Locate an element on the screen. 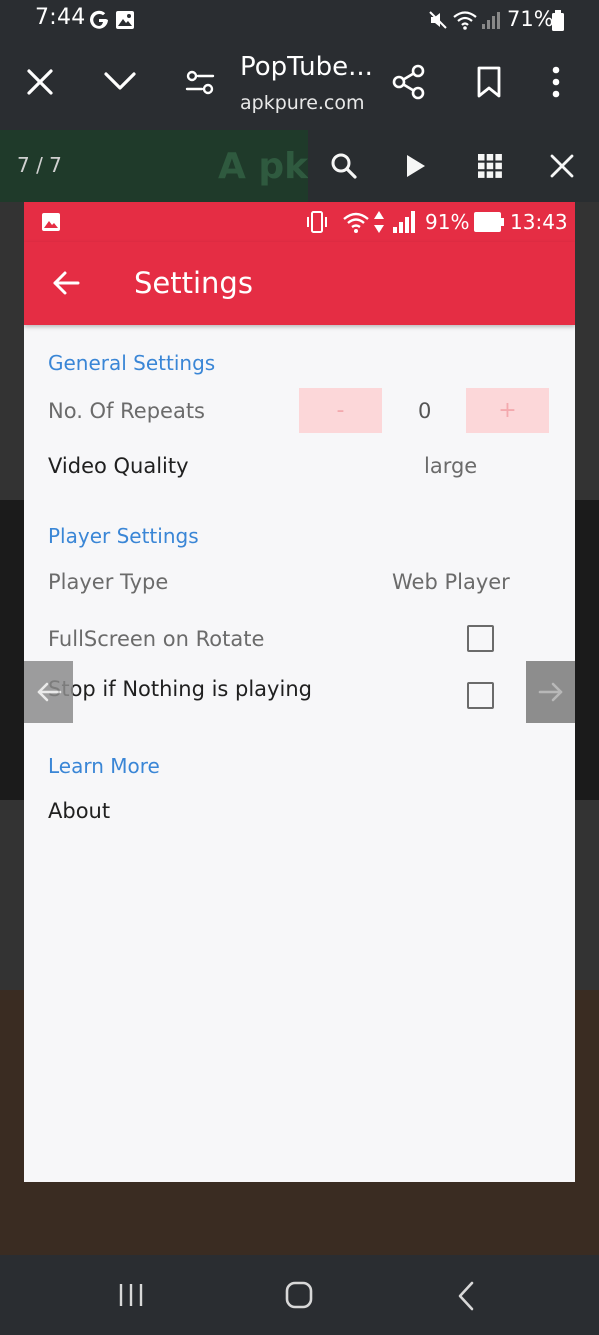  zoom-icon is located at coordinates (344, 166).